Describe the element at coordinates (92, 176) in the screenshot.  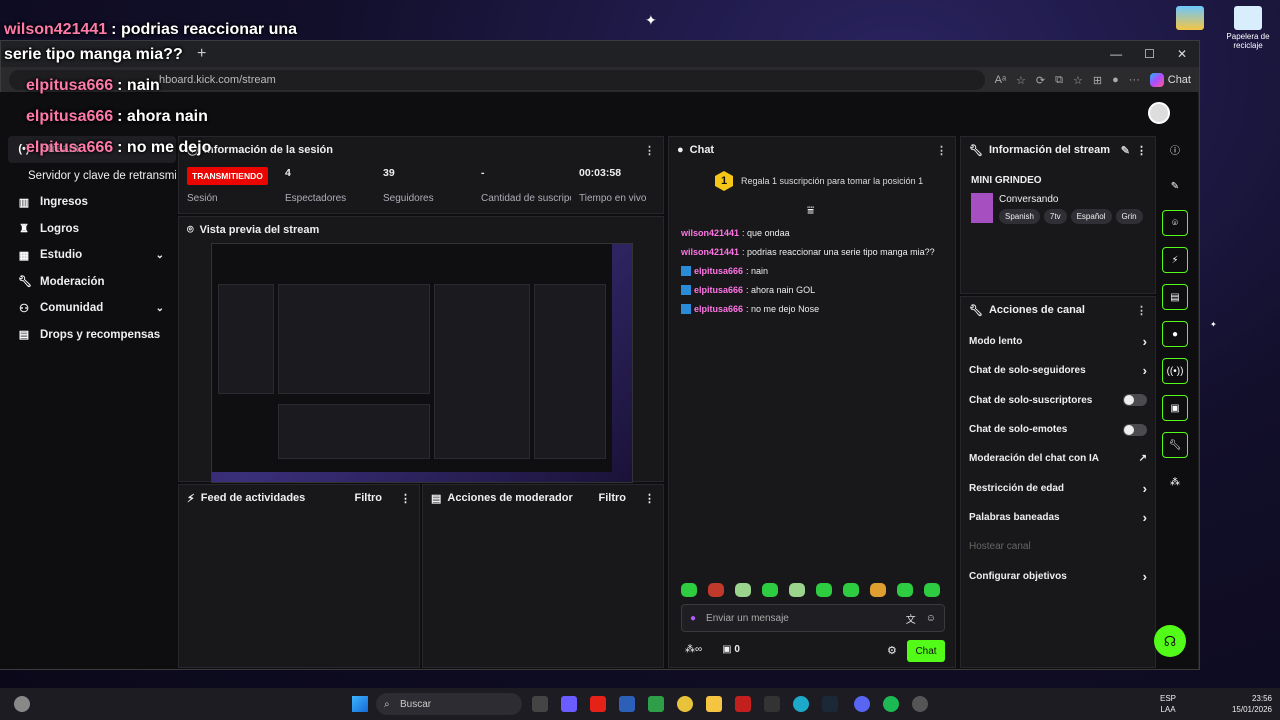
I see `sidebar-item-stream-key: Servidor y clave de retransmisión` at that location.